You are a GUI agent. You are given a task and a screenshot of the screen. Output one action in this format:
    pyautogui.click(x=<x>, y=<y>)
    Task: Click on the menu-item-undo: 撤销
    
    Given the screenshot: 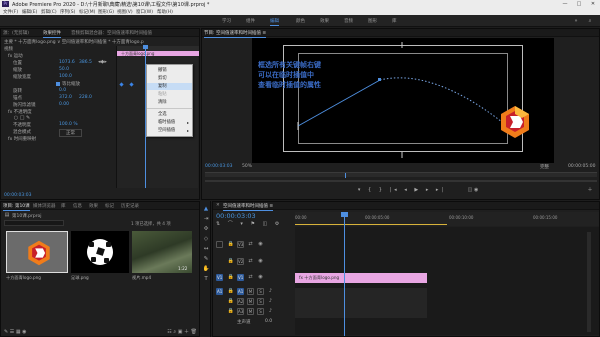 What is the action you would take?
    pyautogui.click(x=169, y=70)
    